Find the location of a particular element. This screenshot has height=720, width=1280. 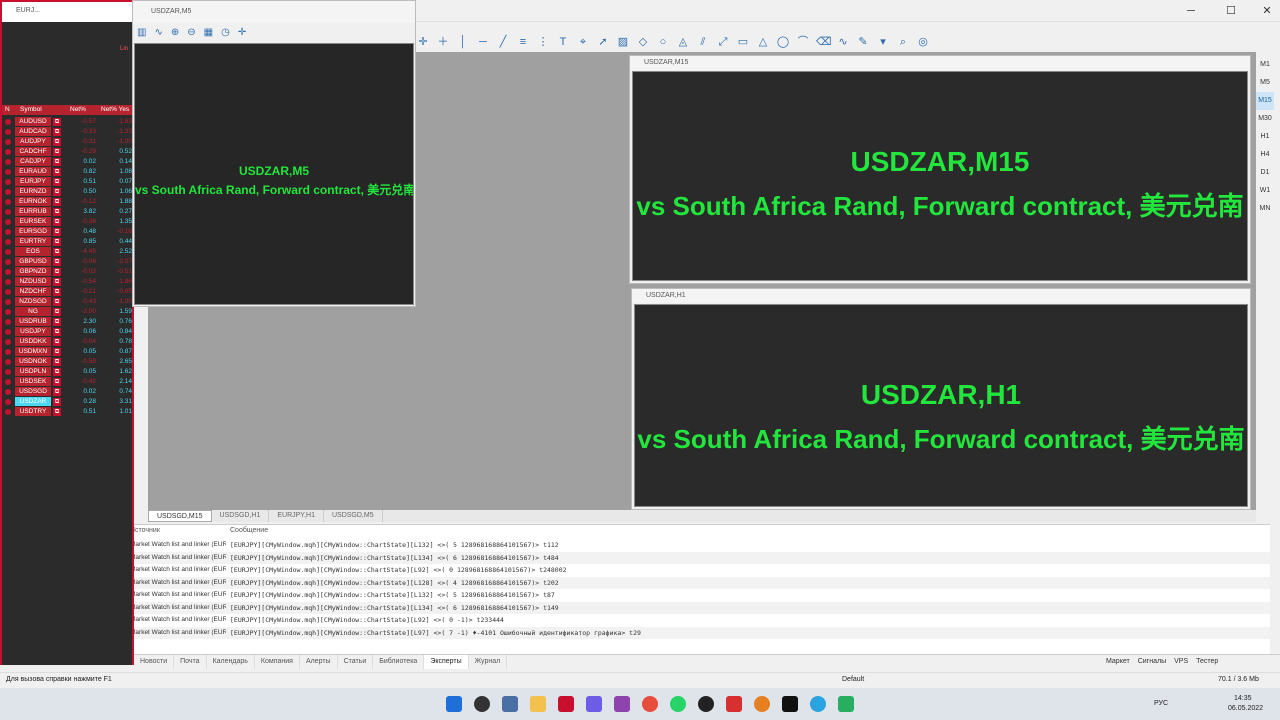

toolbox-link: VPS is located at coordinates (1181, 661).